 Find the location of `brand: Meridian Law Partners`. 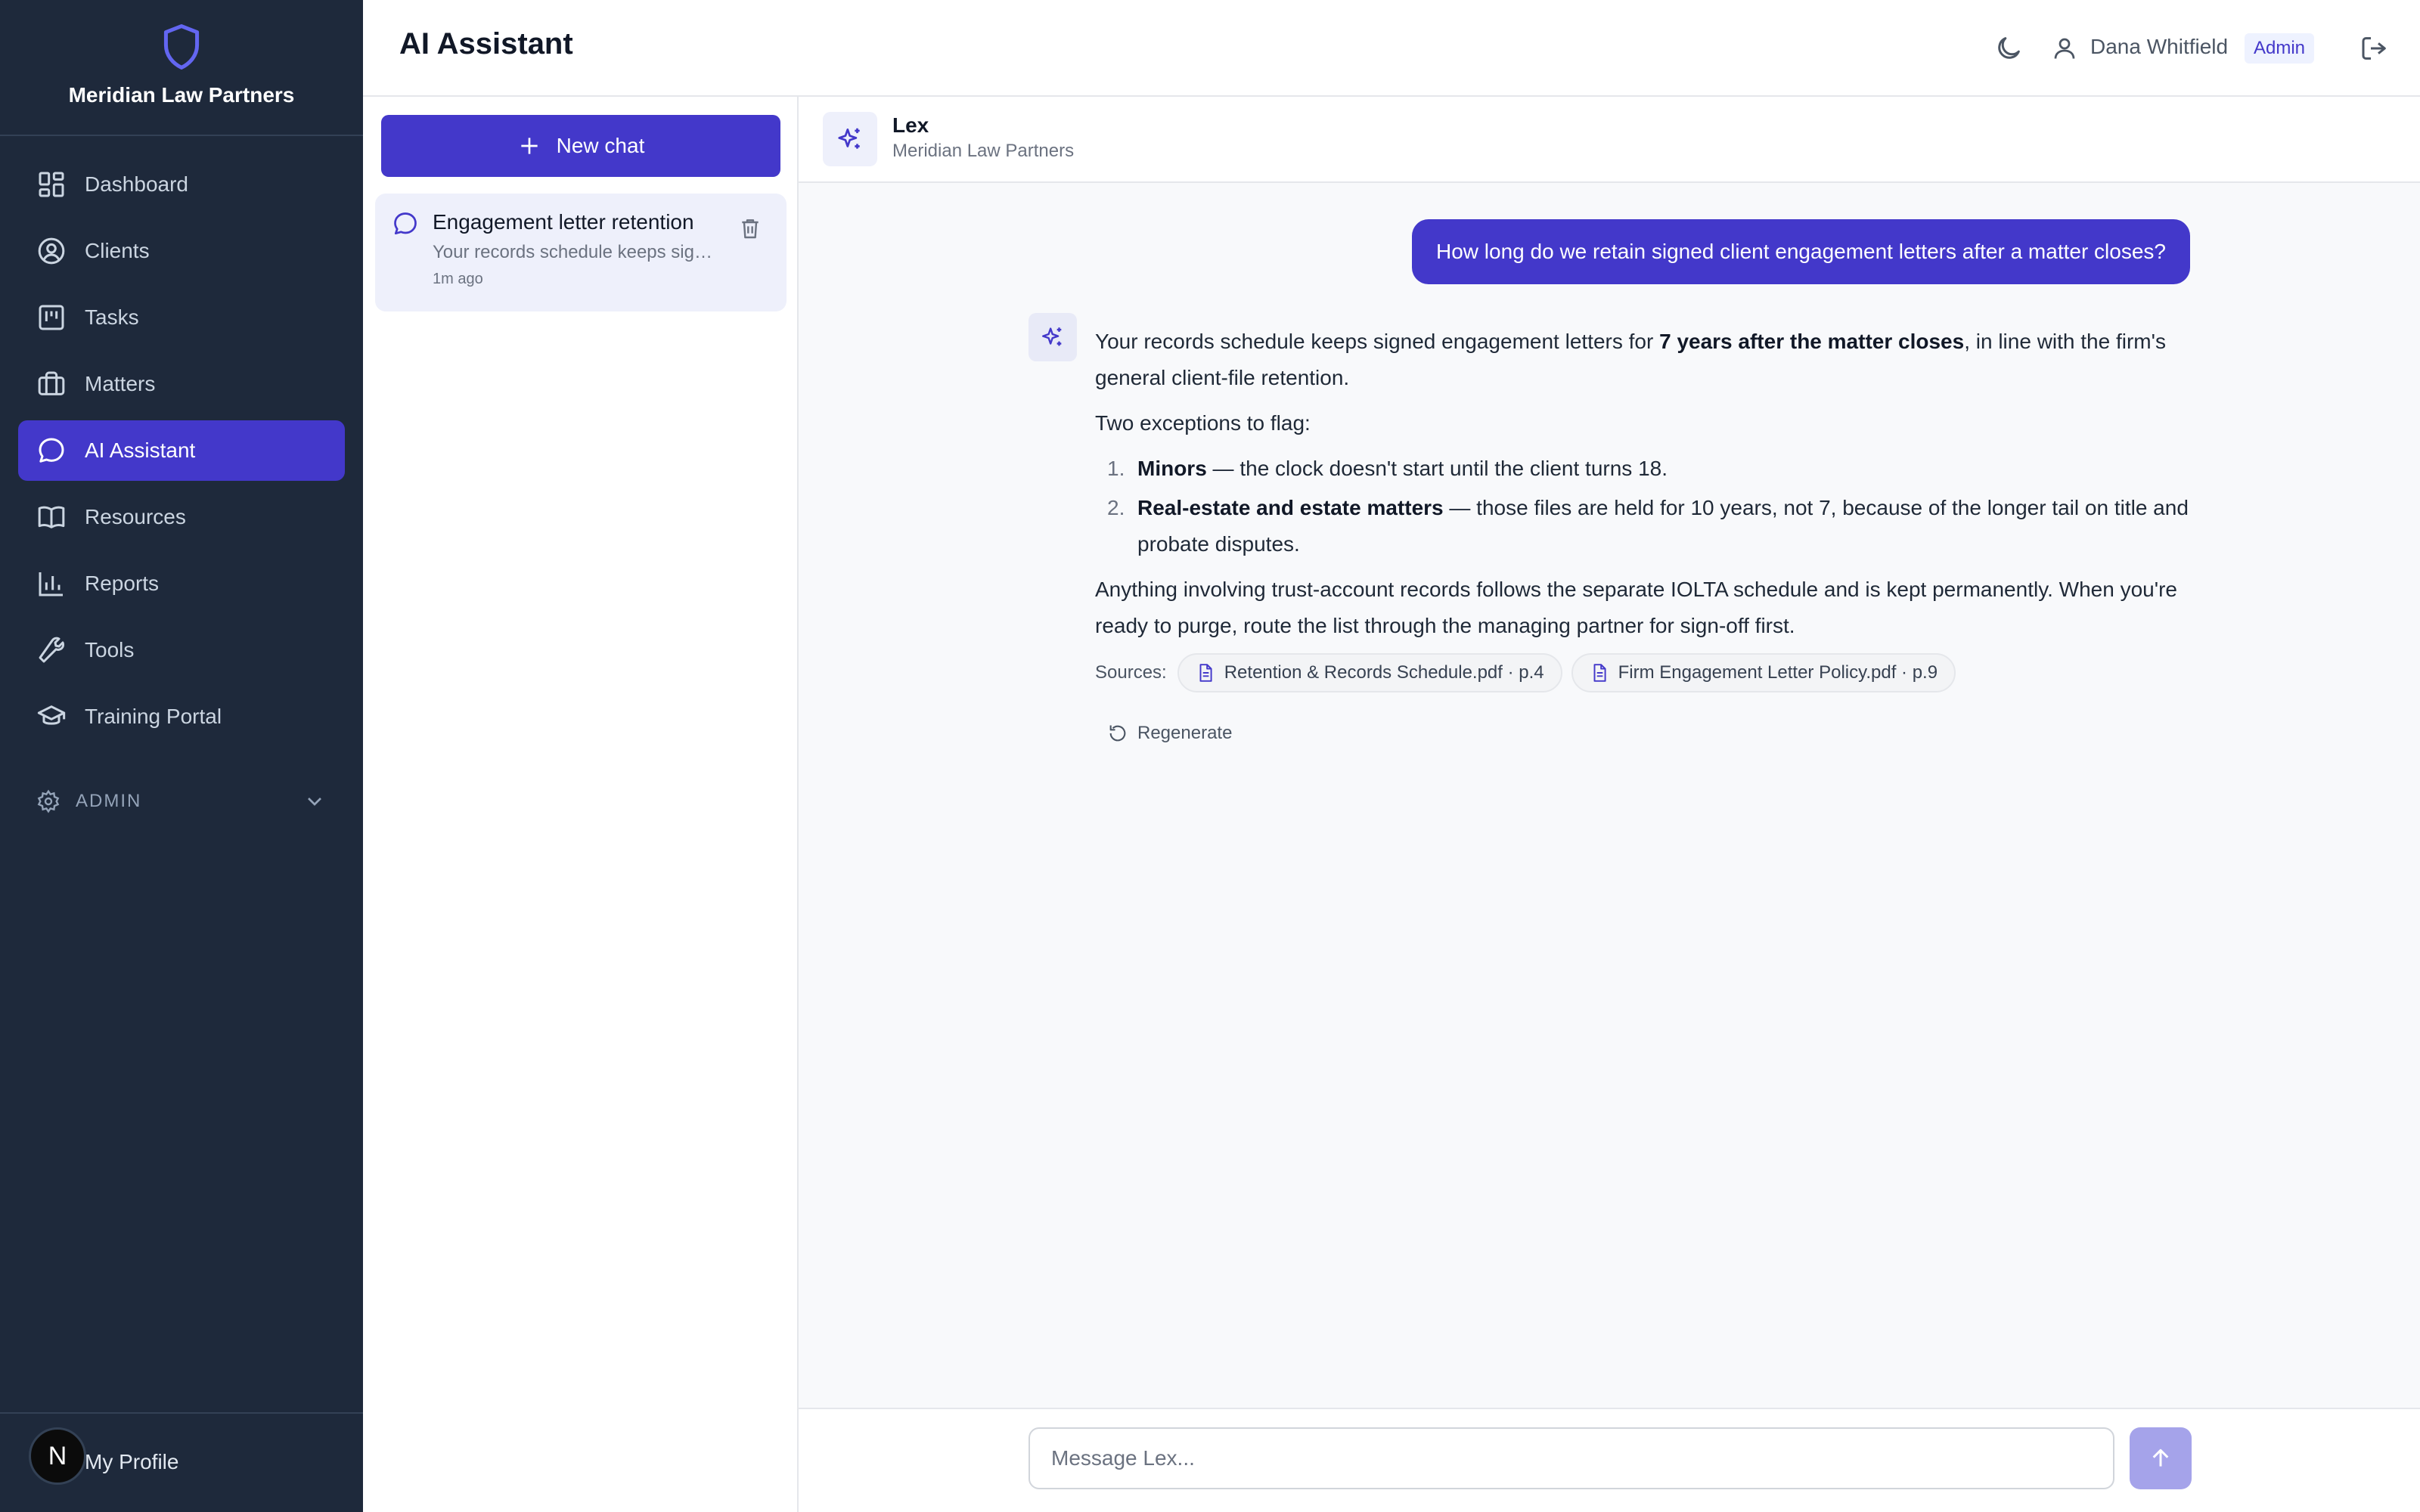

brand: Meridian Law Partners is located at coordinates (181, 68).